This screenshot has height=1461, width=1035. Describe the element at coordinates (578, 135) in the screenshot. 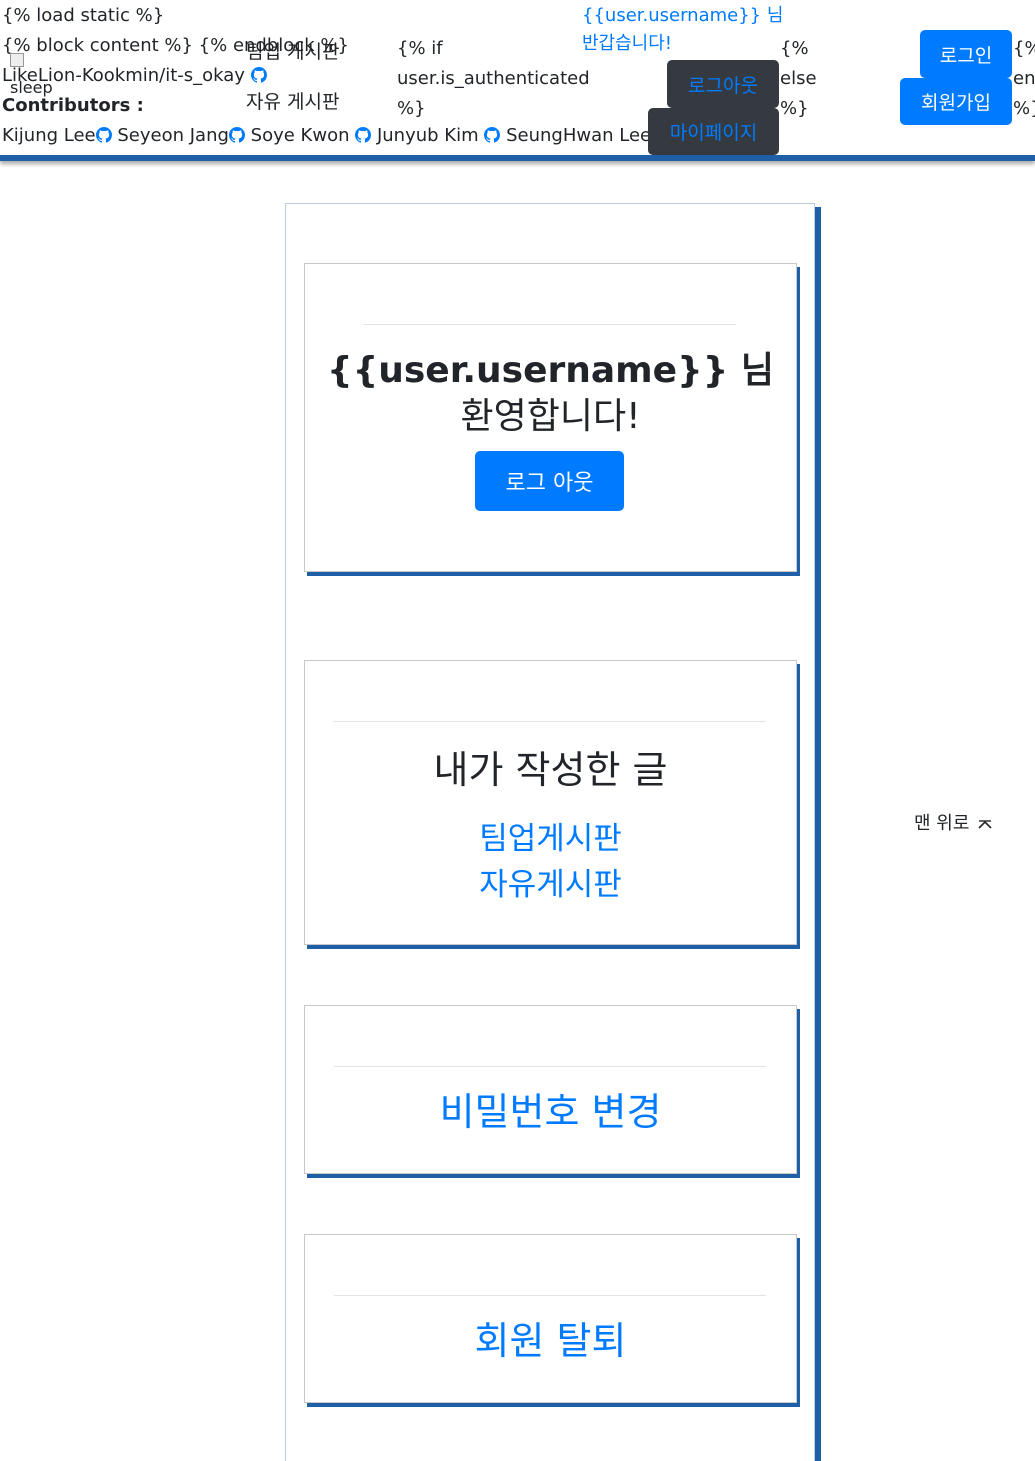

I see `contributor-name: SeungHwan Lee` at that location.